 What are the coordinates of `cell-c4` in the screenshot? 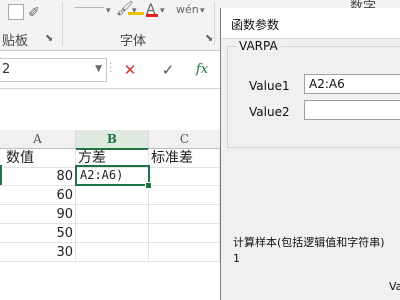 It's located at (184, 214).